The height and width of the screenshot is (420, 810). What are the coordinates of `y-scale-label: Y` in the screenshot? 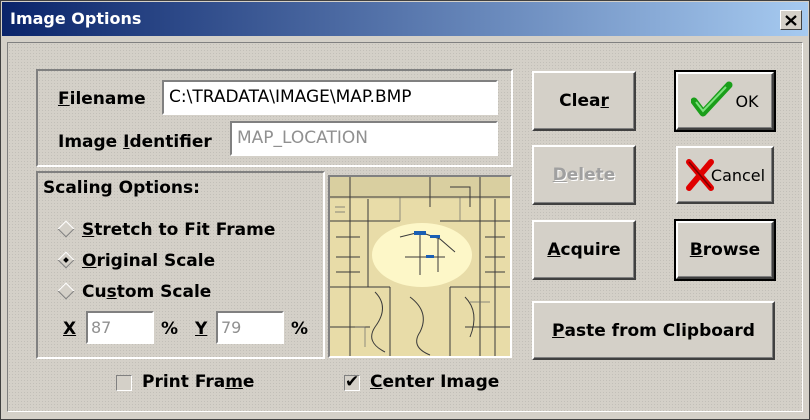 It's located at (201, 329).